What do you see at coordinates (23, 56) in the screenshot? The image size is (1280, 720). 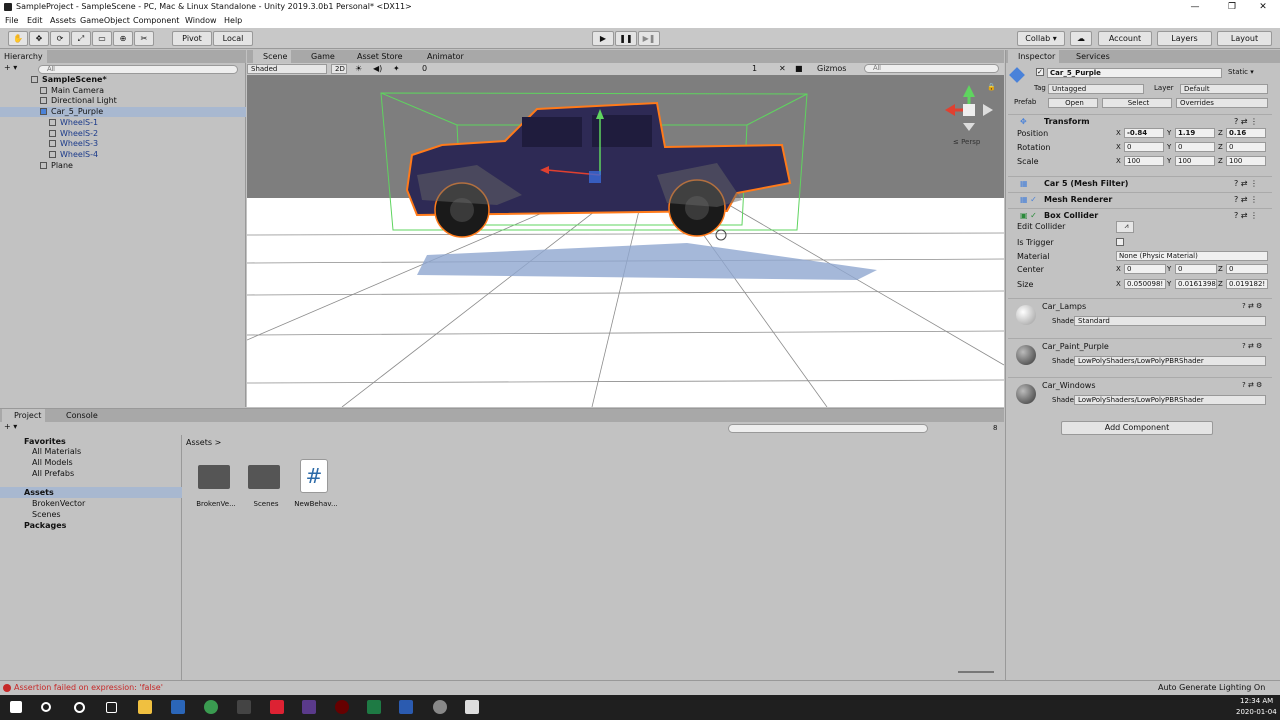 I see `tab-hierarchy: Hierarchy` at bounding box center [23, 56].